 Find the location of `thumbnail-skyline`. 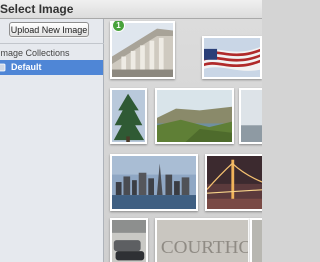

thumbnail-skyline is located at coordinates (154, 182).